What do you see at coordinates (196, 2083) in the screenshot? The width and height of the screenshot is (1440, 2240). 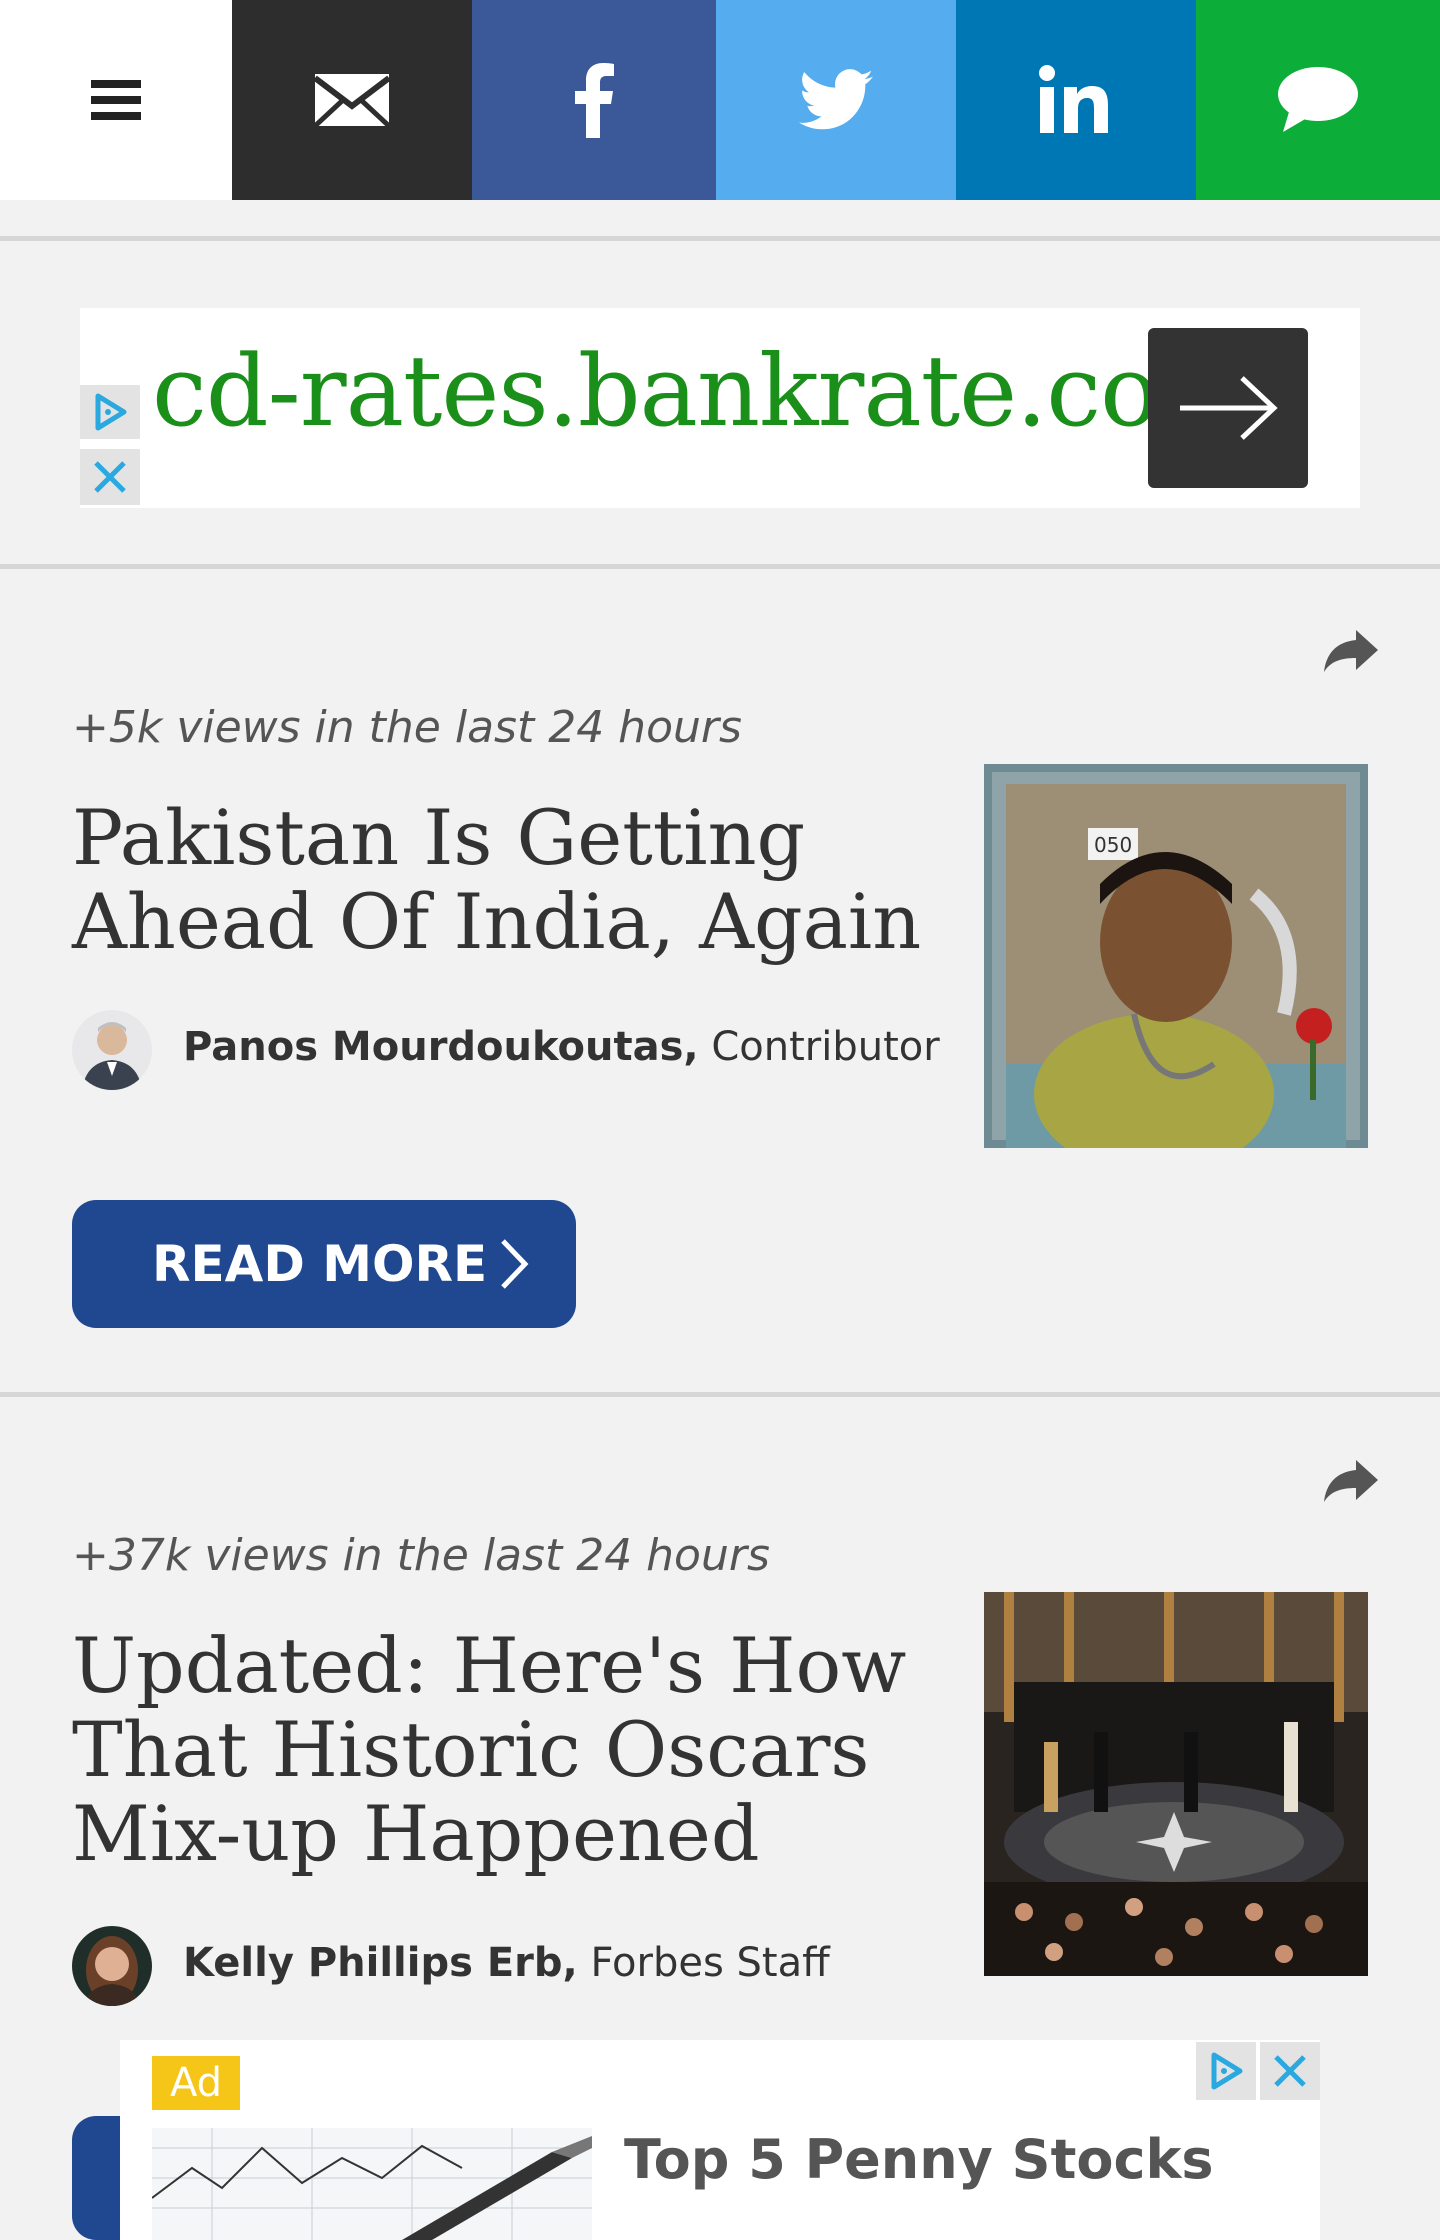 I see `ad-badge: Ad` at bounding box center [196, 2083].